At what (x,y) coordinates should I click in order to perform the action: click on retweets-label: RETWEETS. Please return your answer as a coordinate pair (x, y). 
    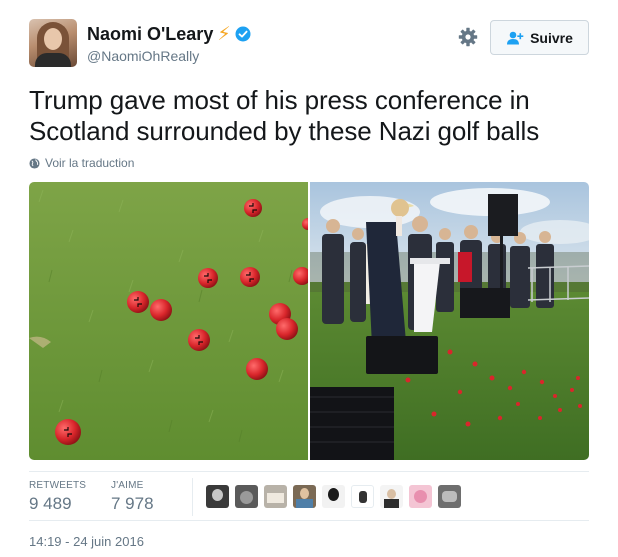
    Looking at the image, I should click on (58, 485).